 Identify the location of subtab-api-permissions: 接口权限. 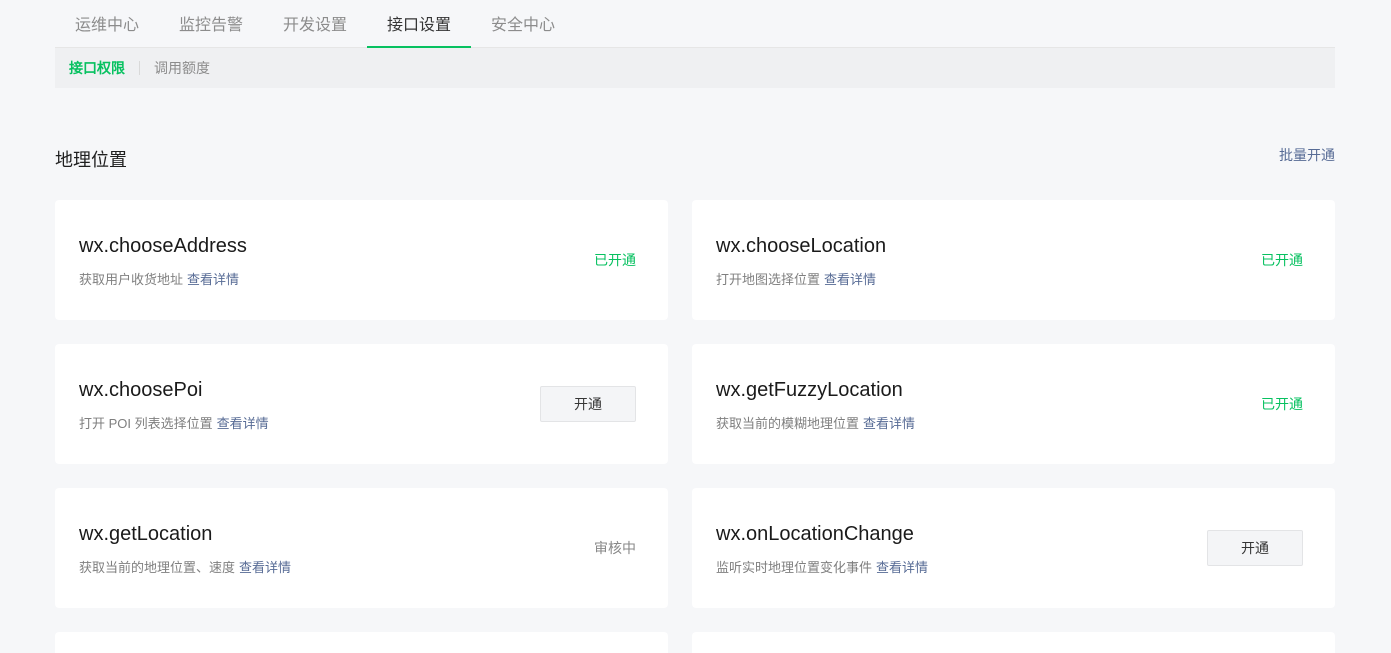
(97, 68).